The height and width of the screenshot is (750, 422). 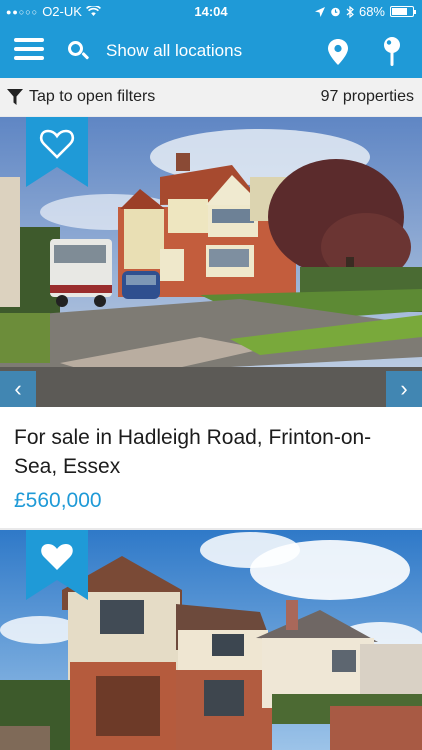 I want to click on next-photo-button: ›, so click(x=404, y=389).